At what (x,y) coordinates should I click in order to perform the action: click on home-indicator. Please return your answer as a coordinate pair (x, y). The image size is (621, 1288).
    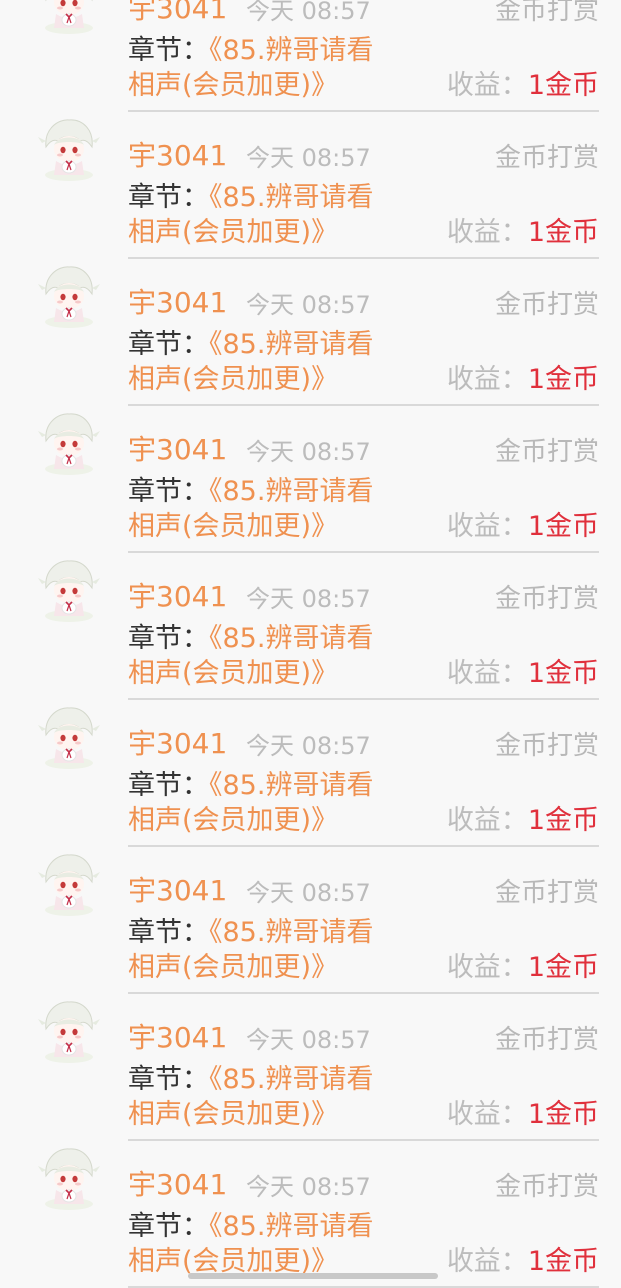
    Looking at the image, I should click on (313, 1276).